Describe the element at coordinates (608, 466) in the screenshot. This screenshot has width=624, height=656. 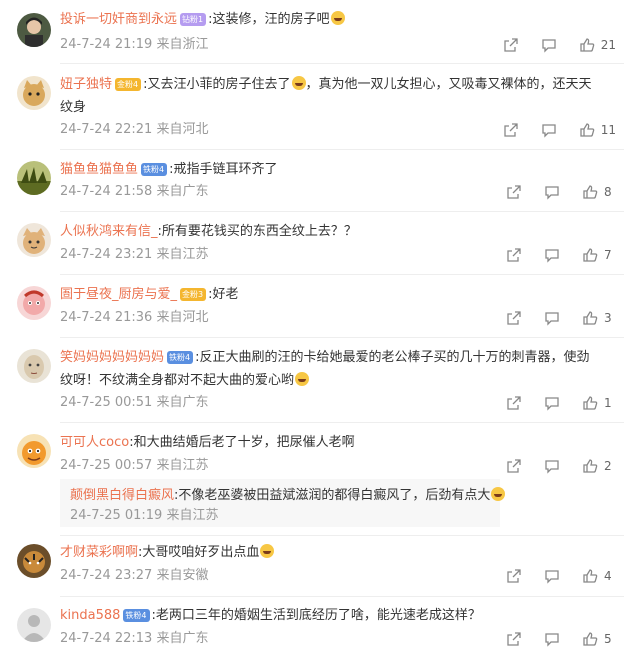
I see `like-count: 2` at that location.